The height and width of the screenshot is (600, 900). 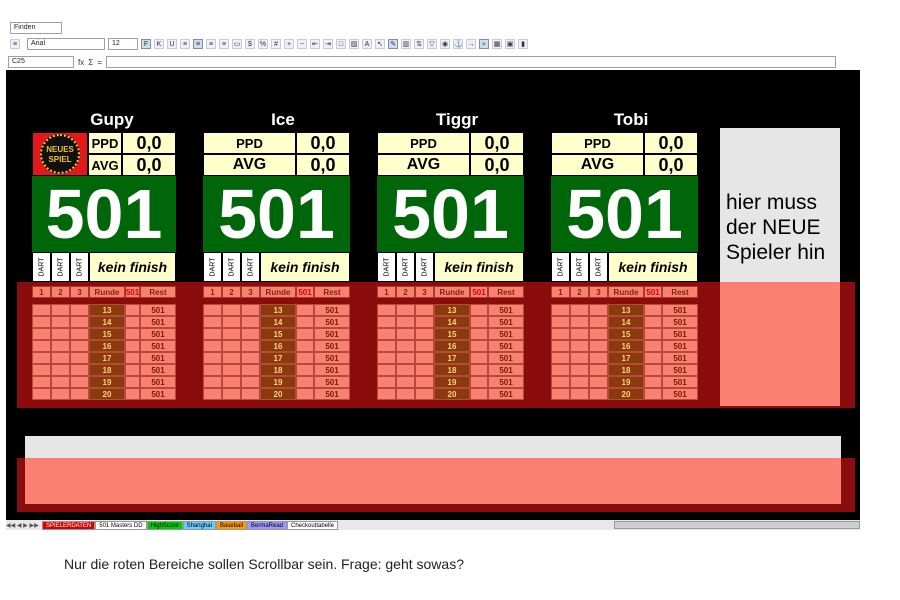 I want to click on equals-icon: =, so click(x=99, y=62).